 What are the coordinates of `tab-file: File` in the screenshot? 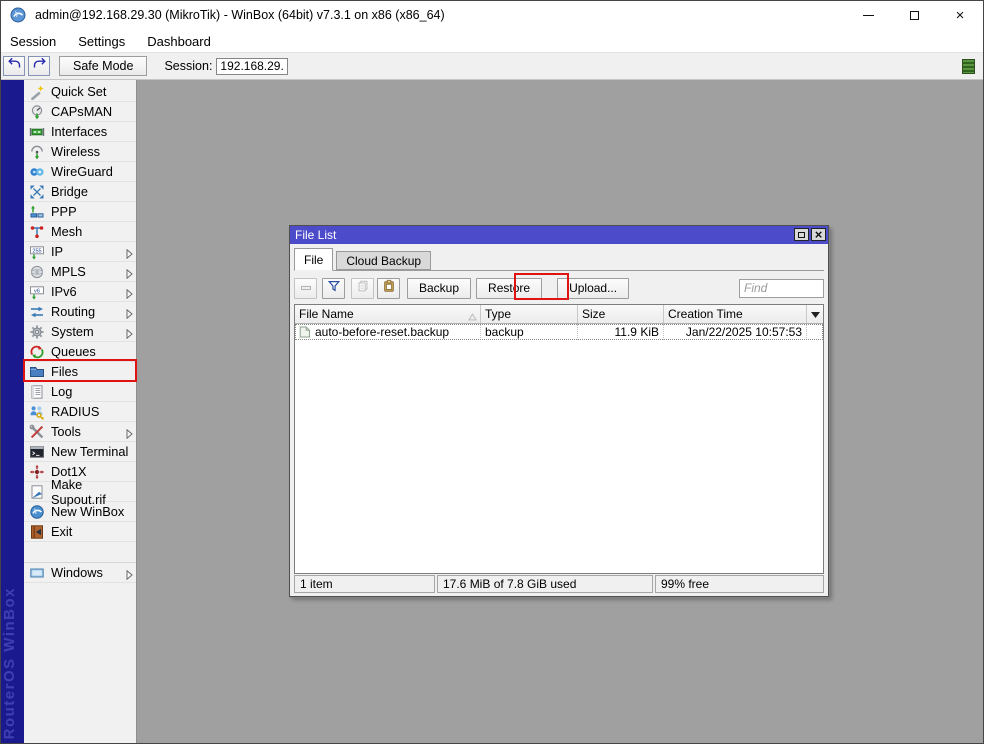 It's located at (314, 259).